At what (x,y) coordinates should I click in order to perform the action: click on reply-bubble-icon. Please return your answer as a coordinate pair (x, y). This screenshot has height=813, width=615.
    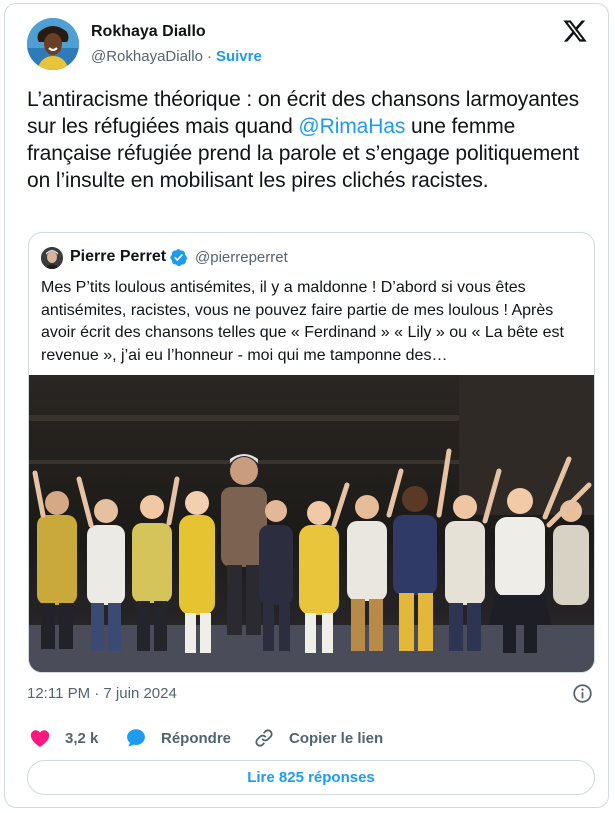
    Looking at the image, I should click on (136, 738).